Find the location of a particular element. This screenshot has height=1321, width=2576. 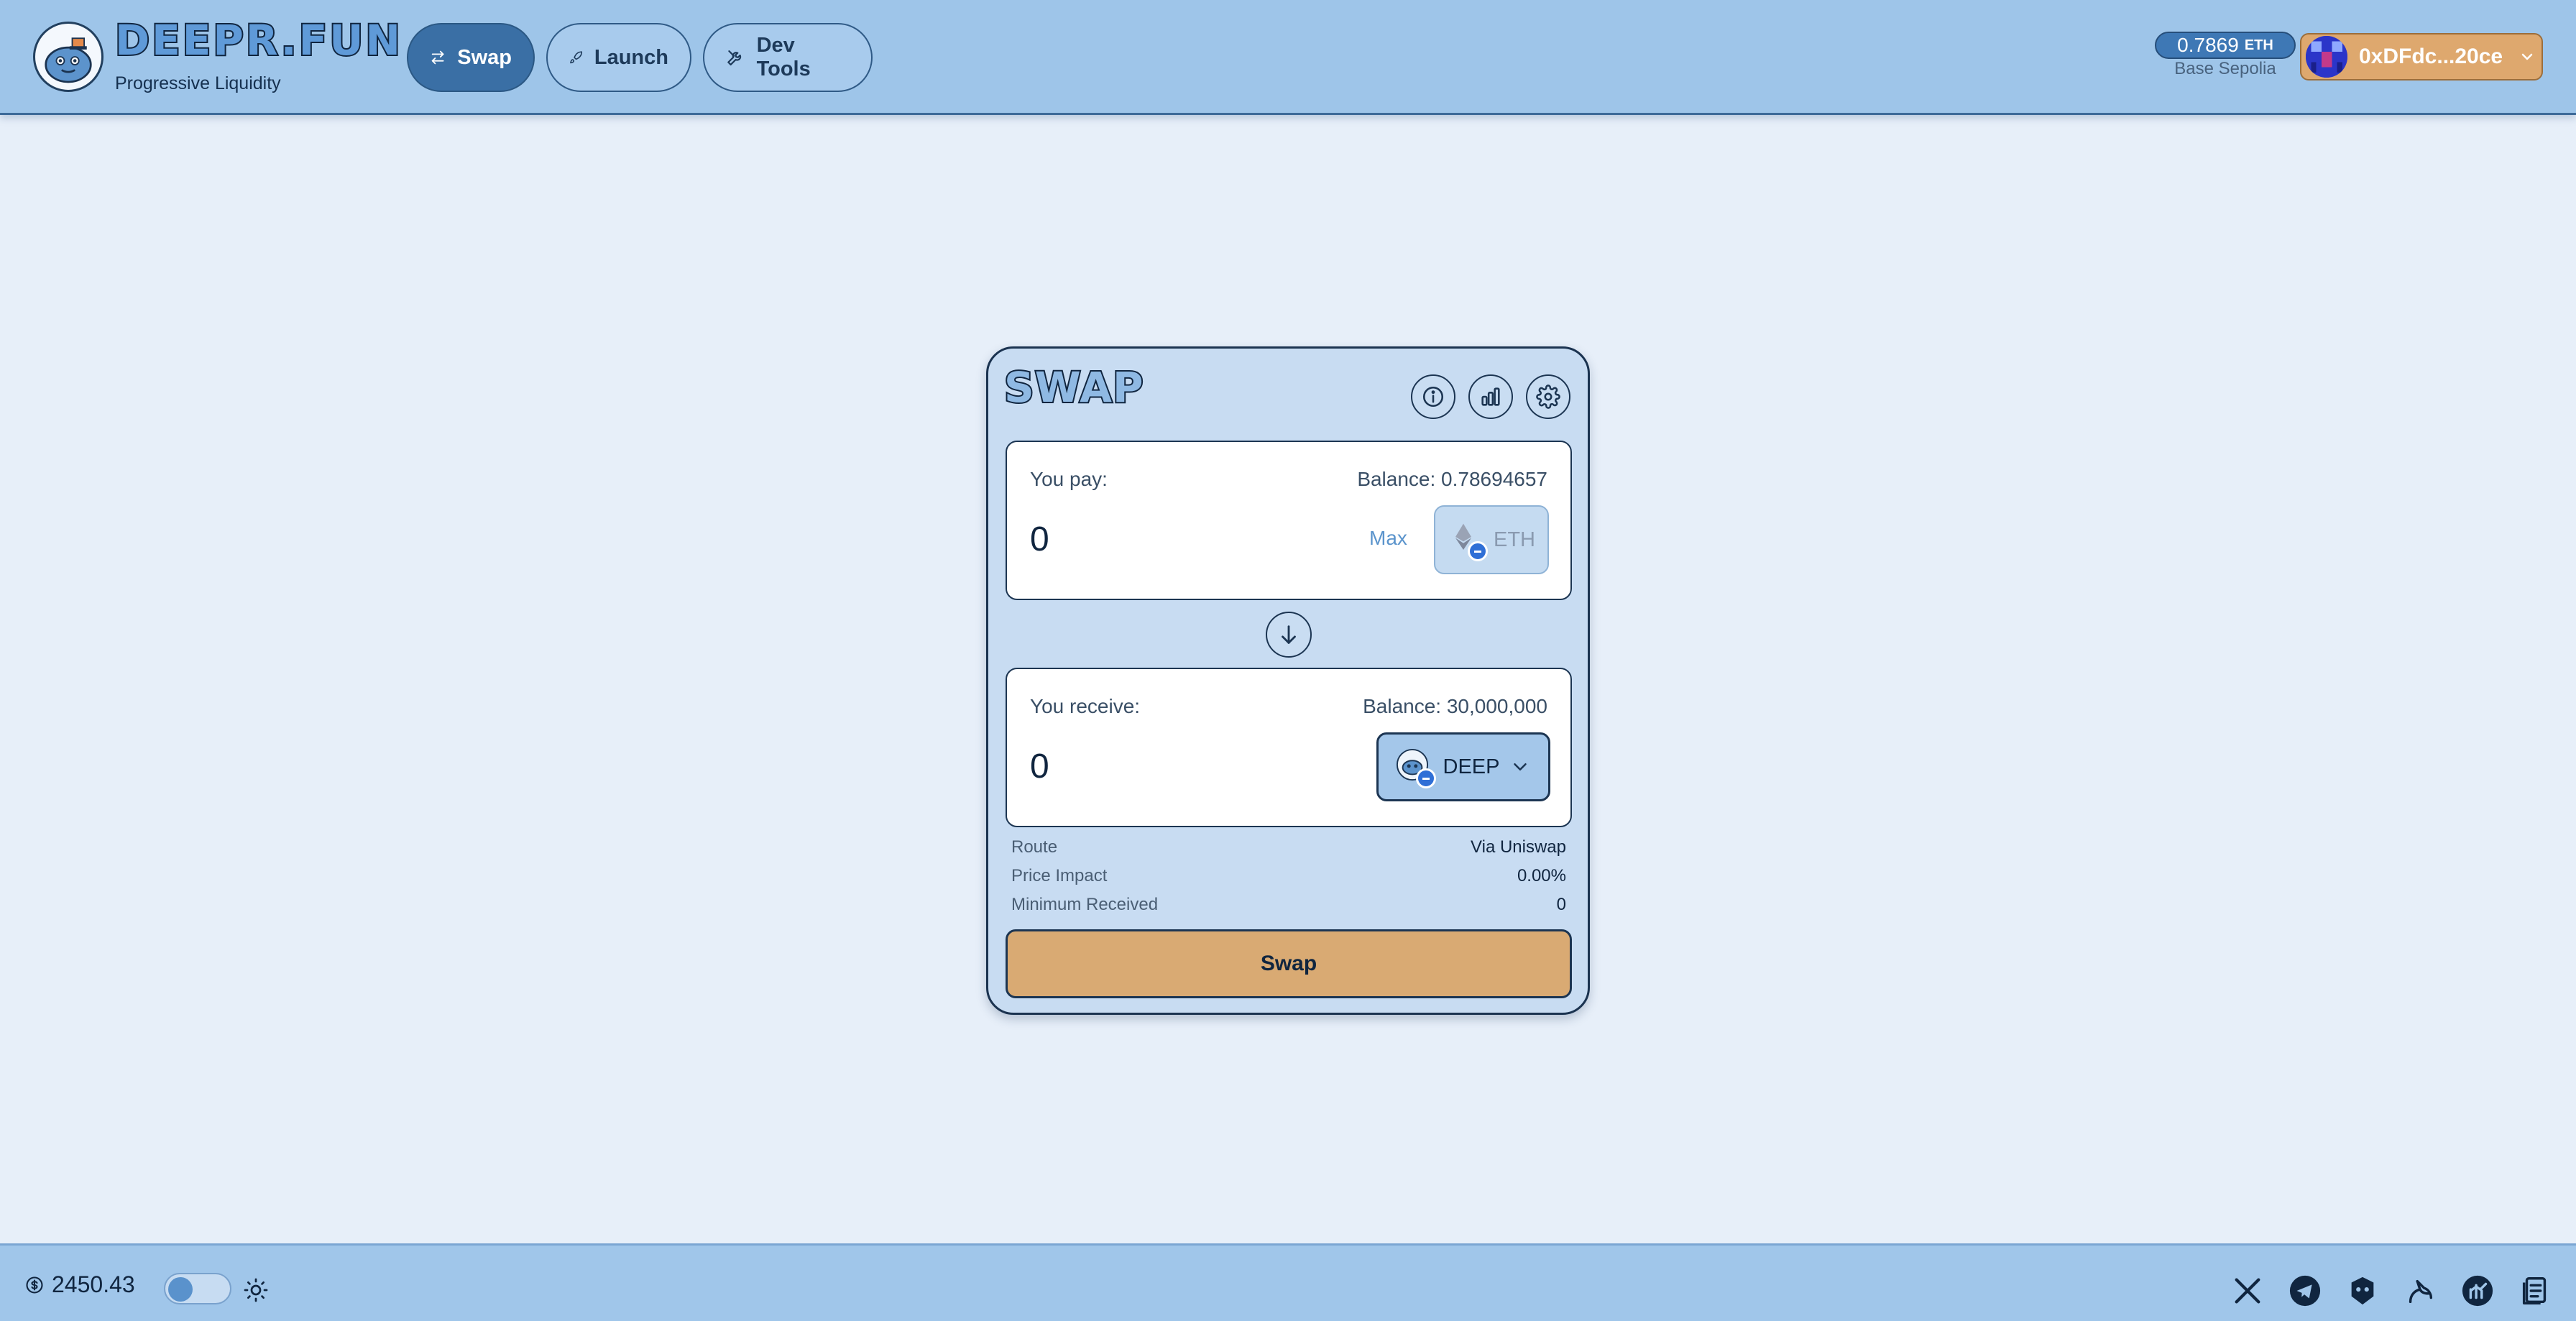

nav-dev-tools-label: Dev Tools is located at coordinates (783, 57).